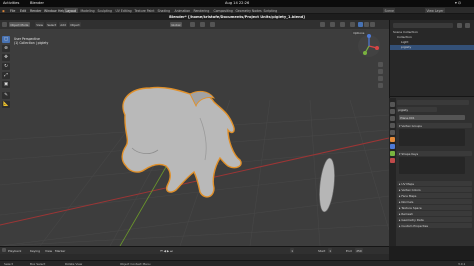  What do you see at coordinates (434, 225) in the screenshot?
I see `panel-custom-properties: Custom Properties` at bounding box center [434, 225].